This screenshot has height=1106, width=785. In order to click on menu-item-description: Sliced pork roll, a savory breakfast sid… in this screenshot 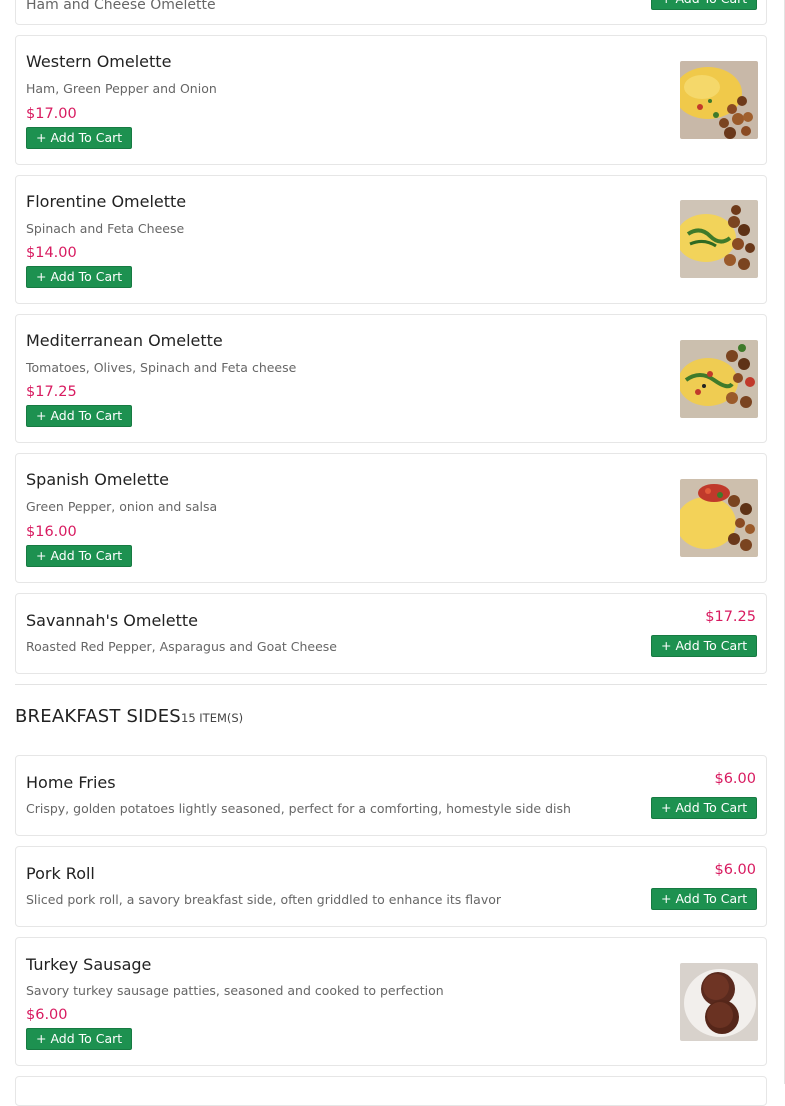, I will do `click(263, 899)`.